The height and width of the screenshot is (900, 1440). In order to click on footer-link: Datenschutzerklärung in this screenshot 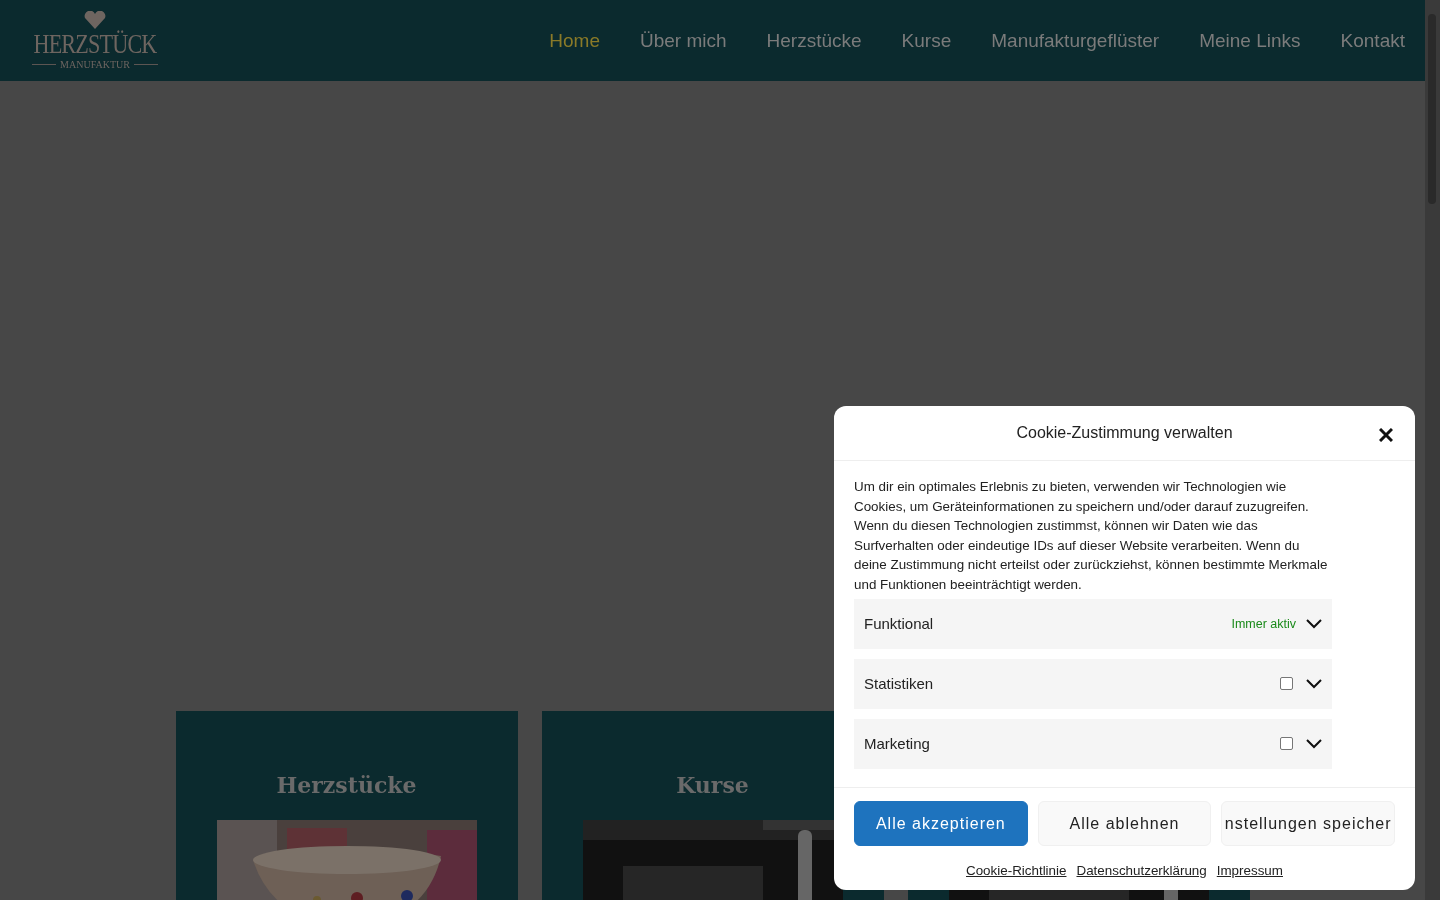, I will do `click(1141, 870)`.